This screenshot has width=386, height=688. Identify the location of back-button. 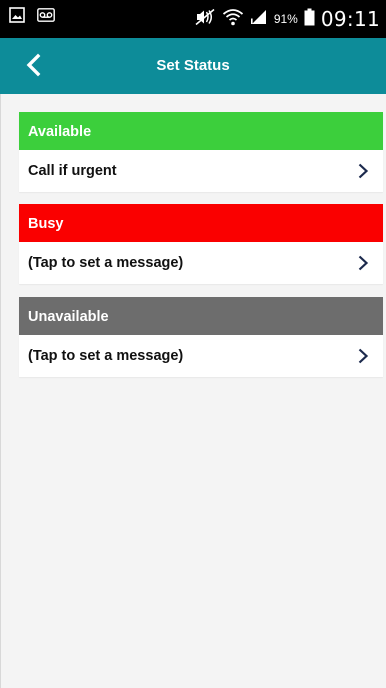
(33, 65).